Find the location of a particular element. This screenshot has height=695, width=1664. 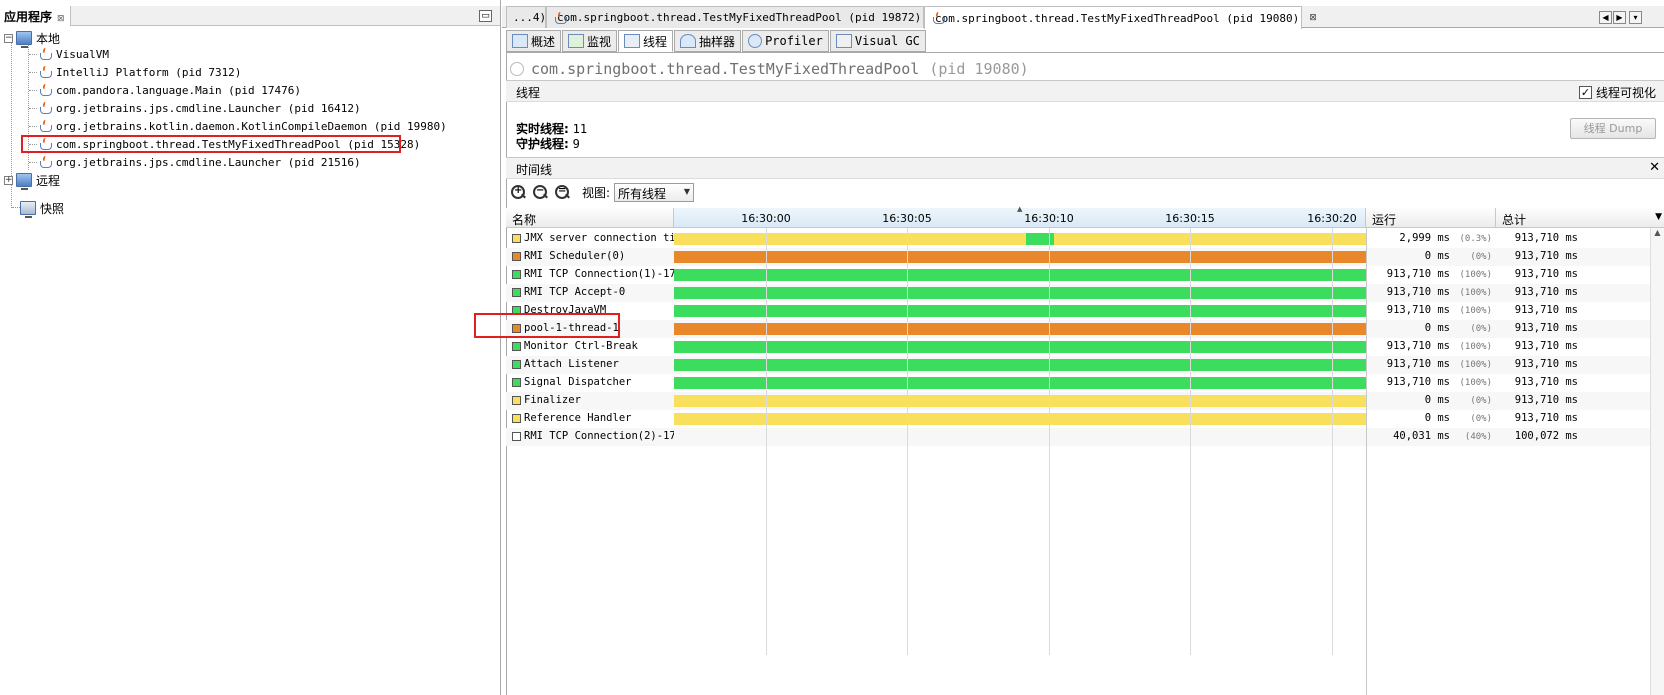

tree-node-remote: + 远程 is located at coordinates (32, 180).